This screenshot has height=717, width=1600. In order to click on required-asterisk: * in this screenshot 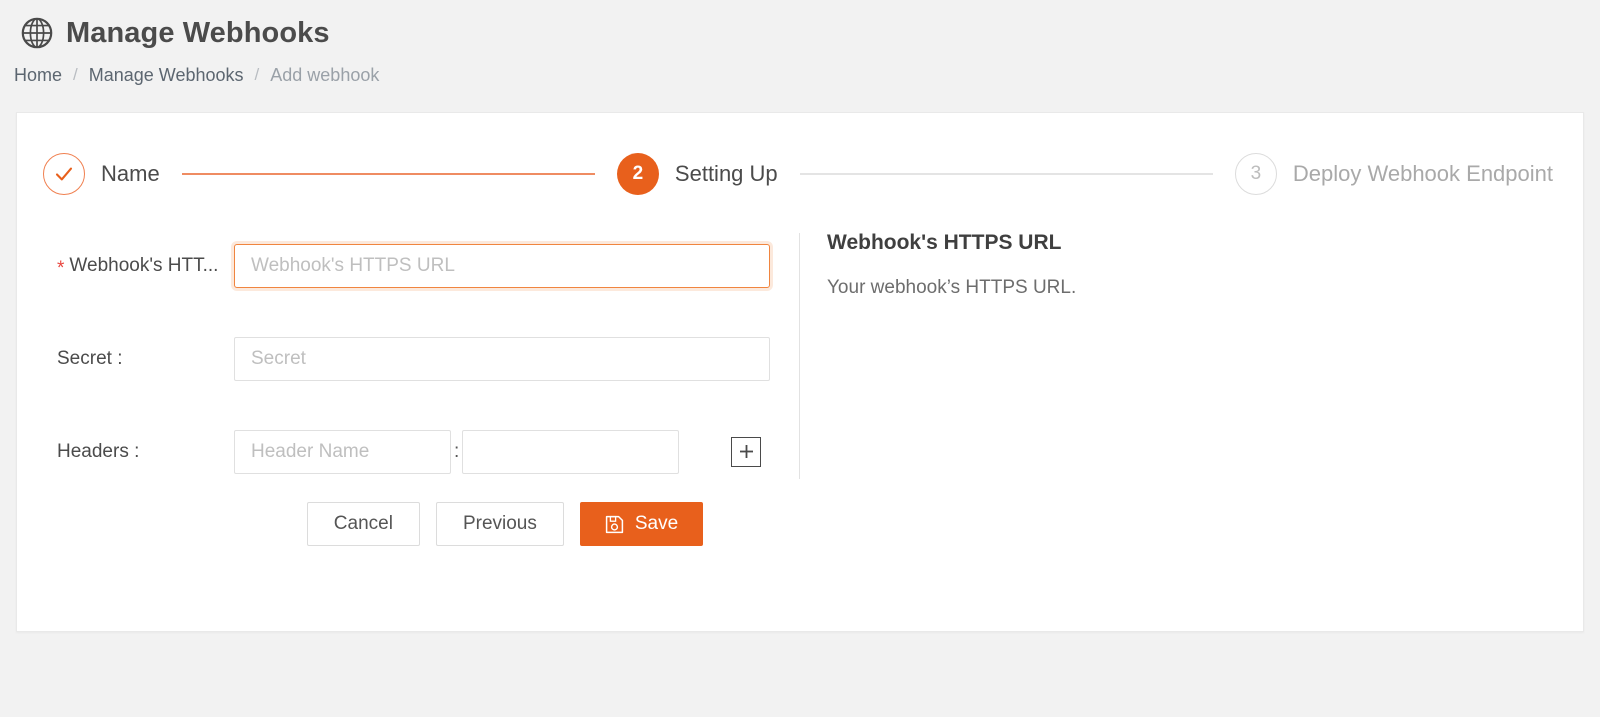, I will do `click(61, 267)`.